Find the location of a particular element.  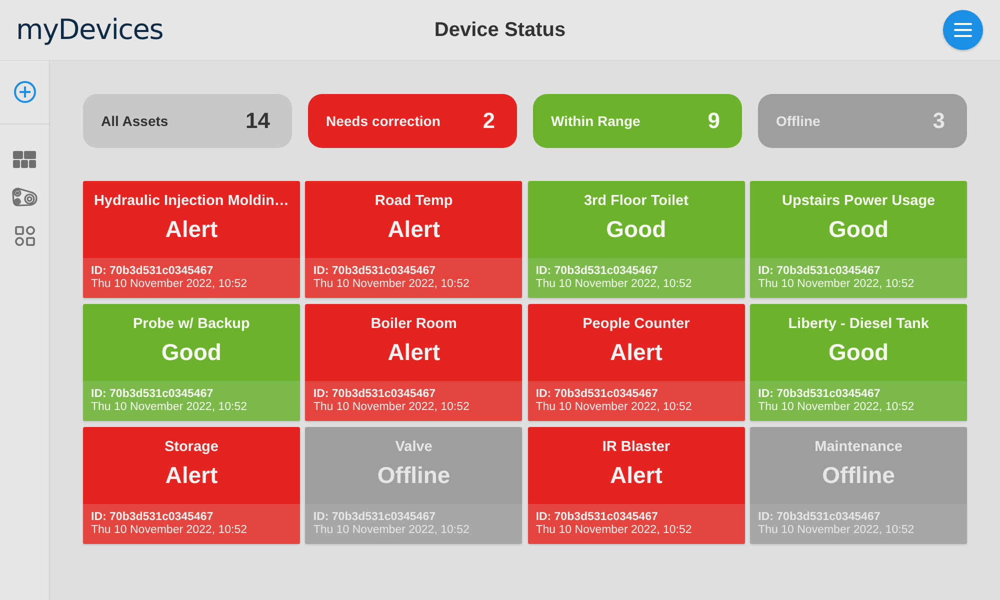

summary-count: 3 is located at coordinates (938, 121).